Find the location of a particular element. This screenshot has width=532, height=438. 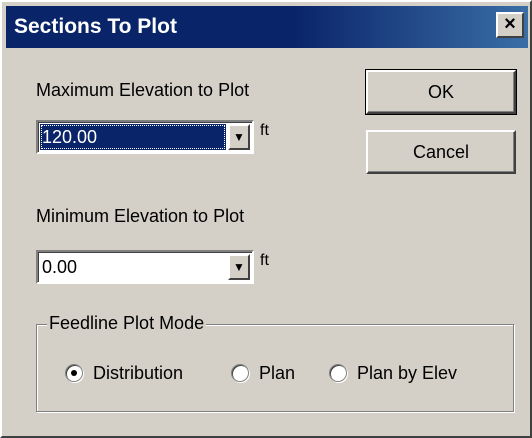

min-elevation-combo: 0.00 ▼ is located at coordinates (145, 267).